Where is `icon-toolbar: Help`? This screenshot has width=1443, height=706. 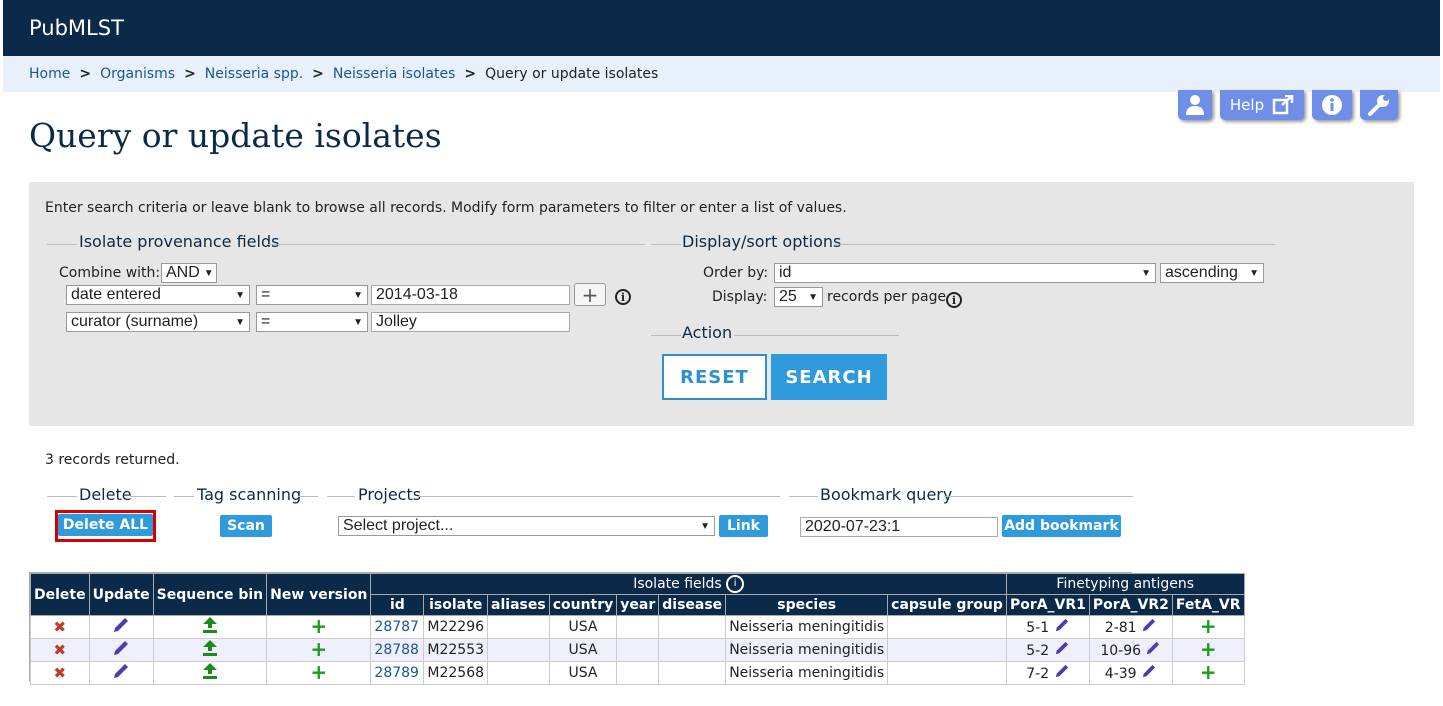
icon-toolbar: Help is located at coordinates (1292, 105).